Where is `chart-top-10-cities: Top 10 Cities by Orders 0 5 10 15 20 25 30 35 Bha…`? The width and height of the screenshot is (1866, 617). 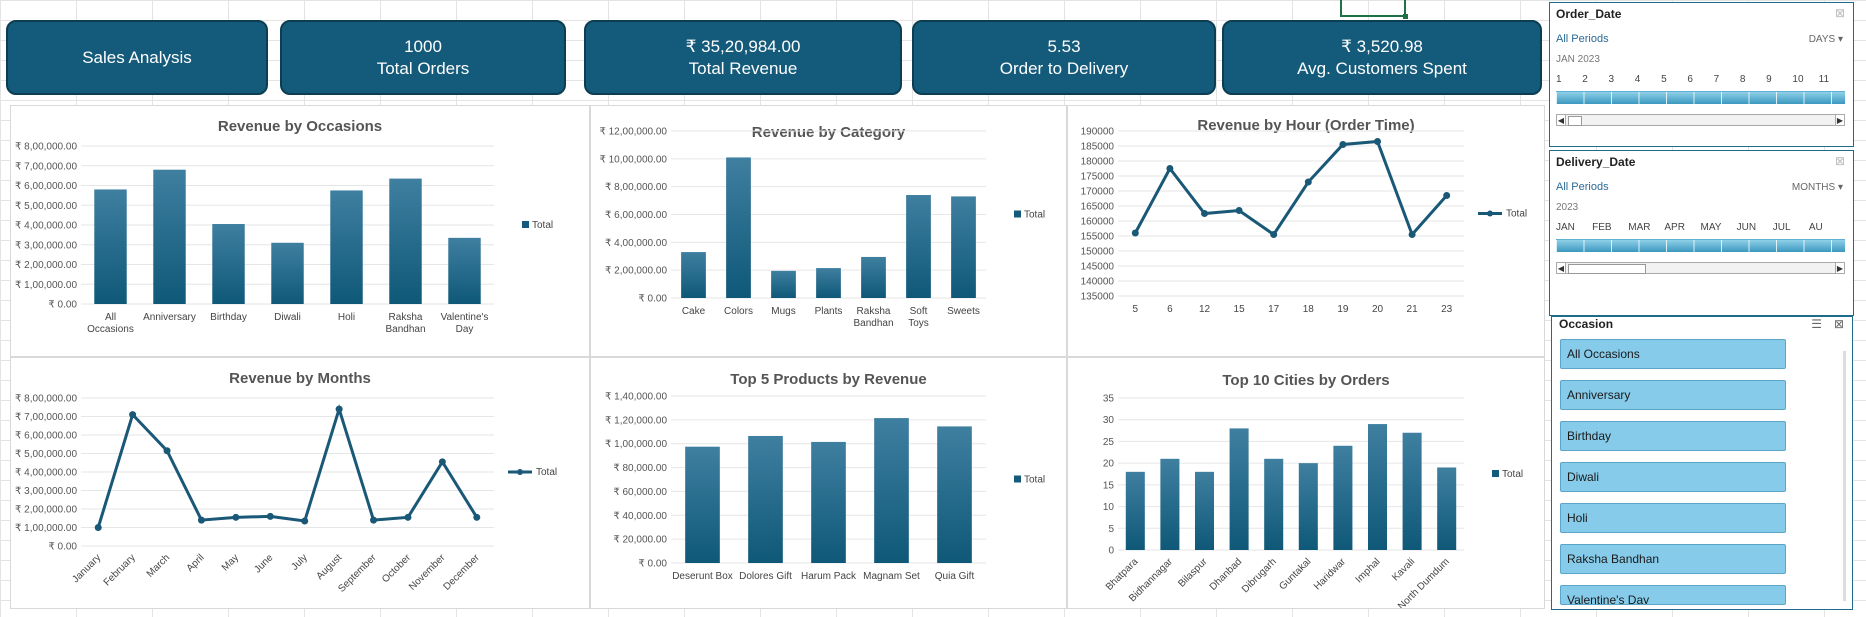
chart-top-10-cities: Top 10 Cities by Orders 0 5 10 15 20 25 30 35 Bha… is located at coordinates (1306, 483).